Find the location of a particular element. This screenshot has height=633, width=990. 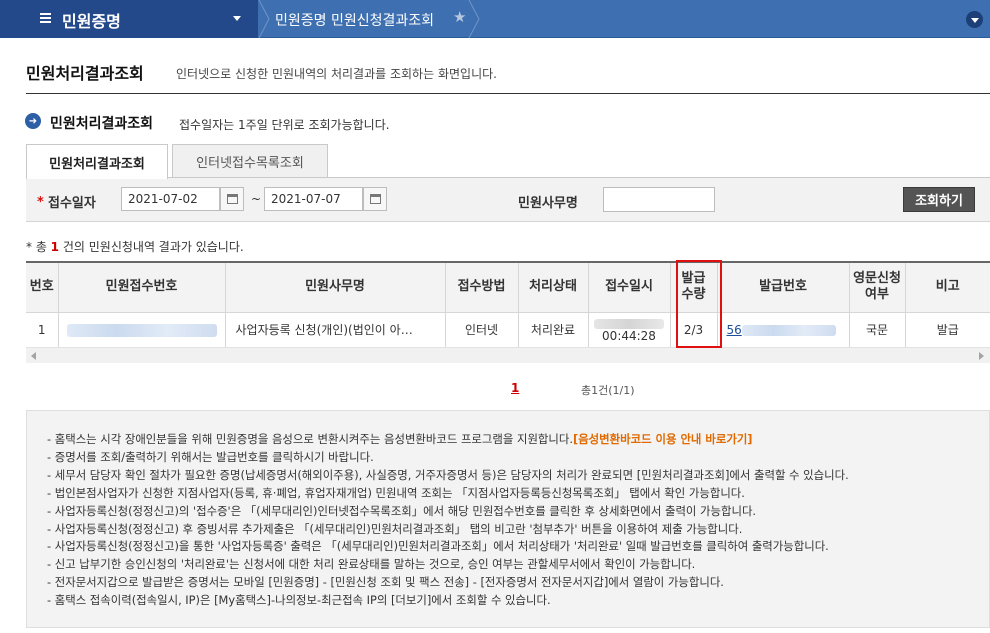

tab-internet-receipt-list: 인터넷접수목록조회 is located at coordinates (250, 161).